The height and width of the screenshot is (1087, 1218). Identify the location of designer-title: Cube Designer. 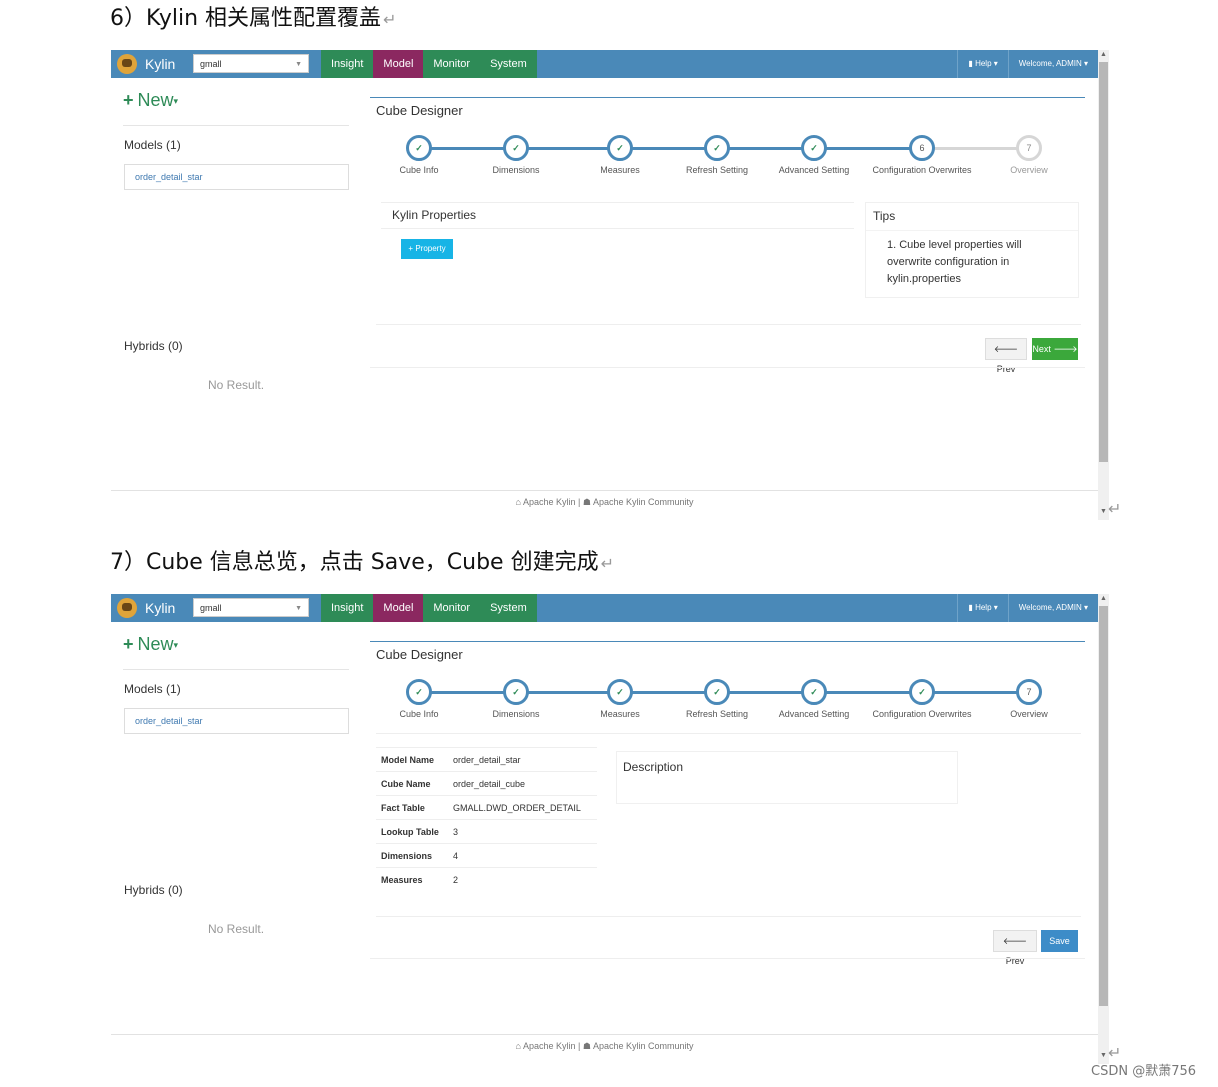
(419, 654).